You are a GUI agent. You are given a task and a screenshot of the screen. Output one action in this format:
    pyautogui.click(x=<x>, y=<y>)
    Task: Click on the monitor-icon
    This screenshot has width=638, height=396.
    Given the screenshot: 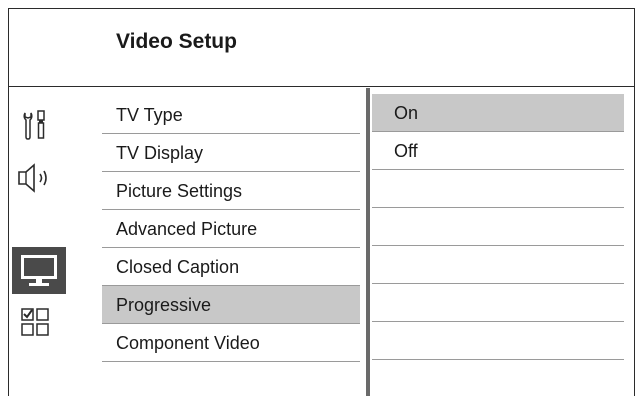 What is the action you would take?
    pyautogui.click(x=39, y=270)
    